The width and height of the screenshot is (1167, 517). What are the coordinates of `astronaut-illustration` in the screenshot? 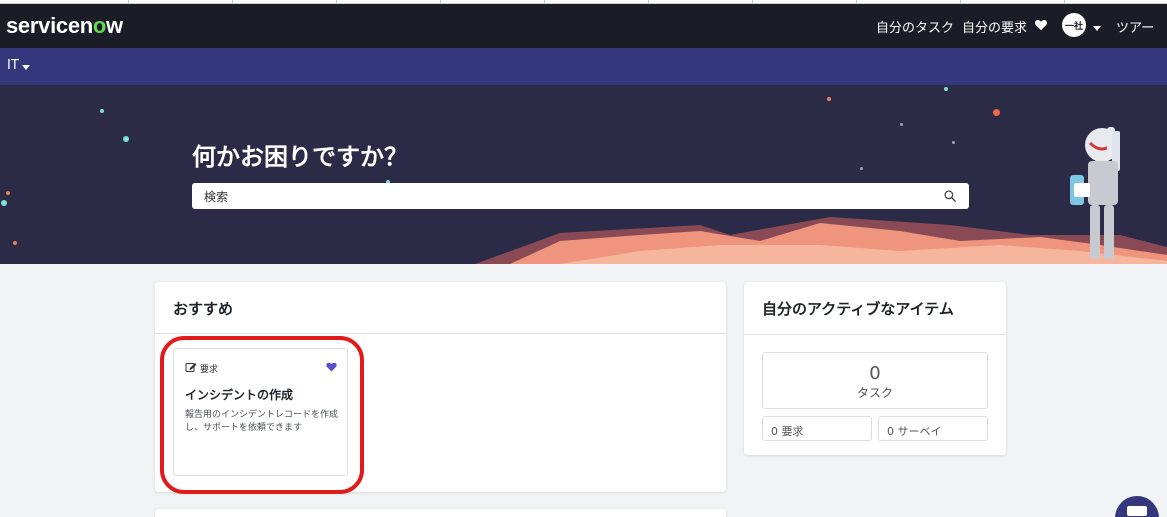 It's located at (1095, 193).